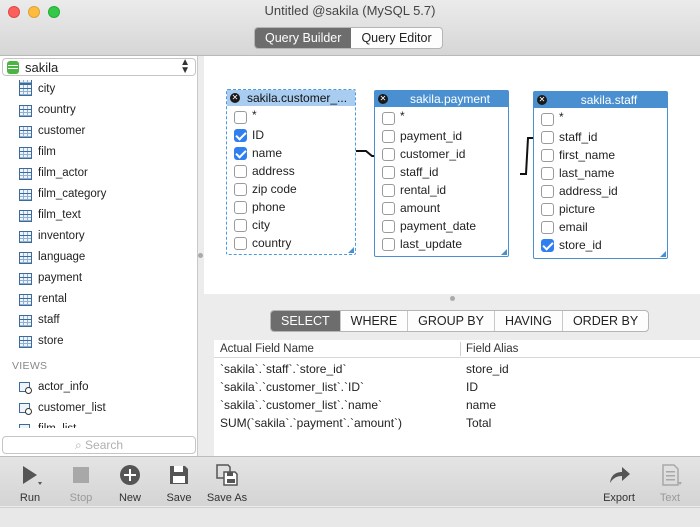 Image resolution: width=700 pixels, height=527 pixels. What do you see at coordinates (283, 369) in the screenshot?
I see `field-name-cell: `sakila`.`staff`.`store_id`` at bounding box center [283, 369].